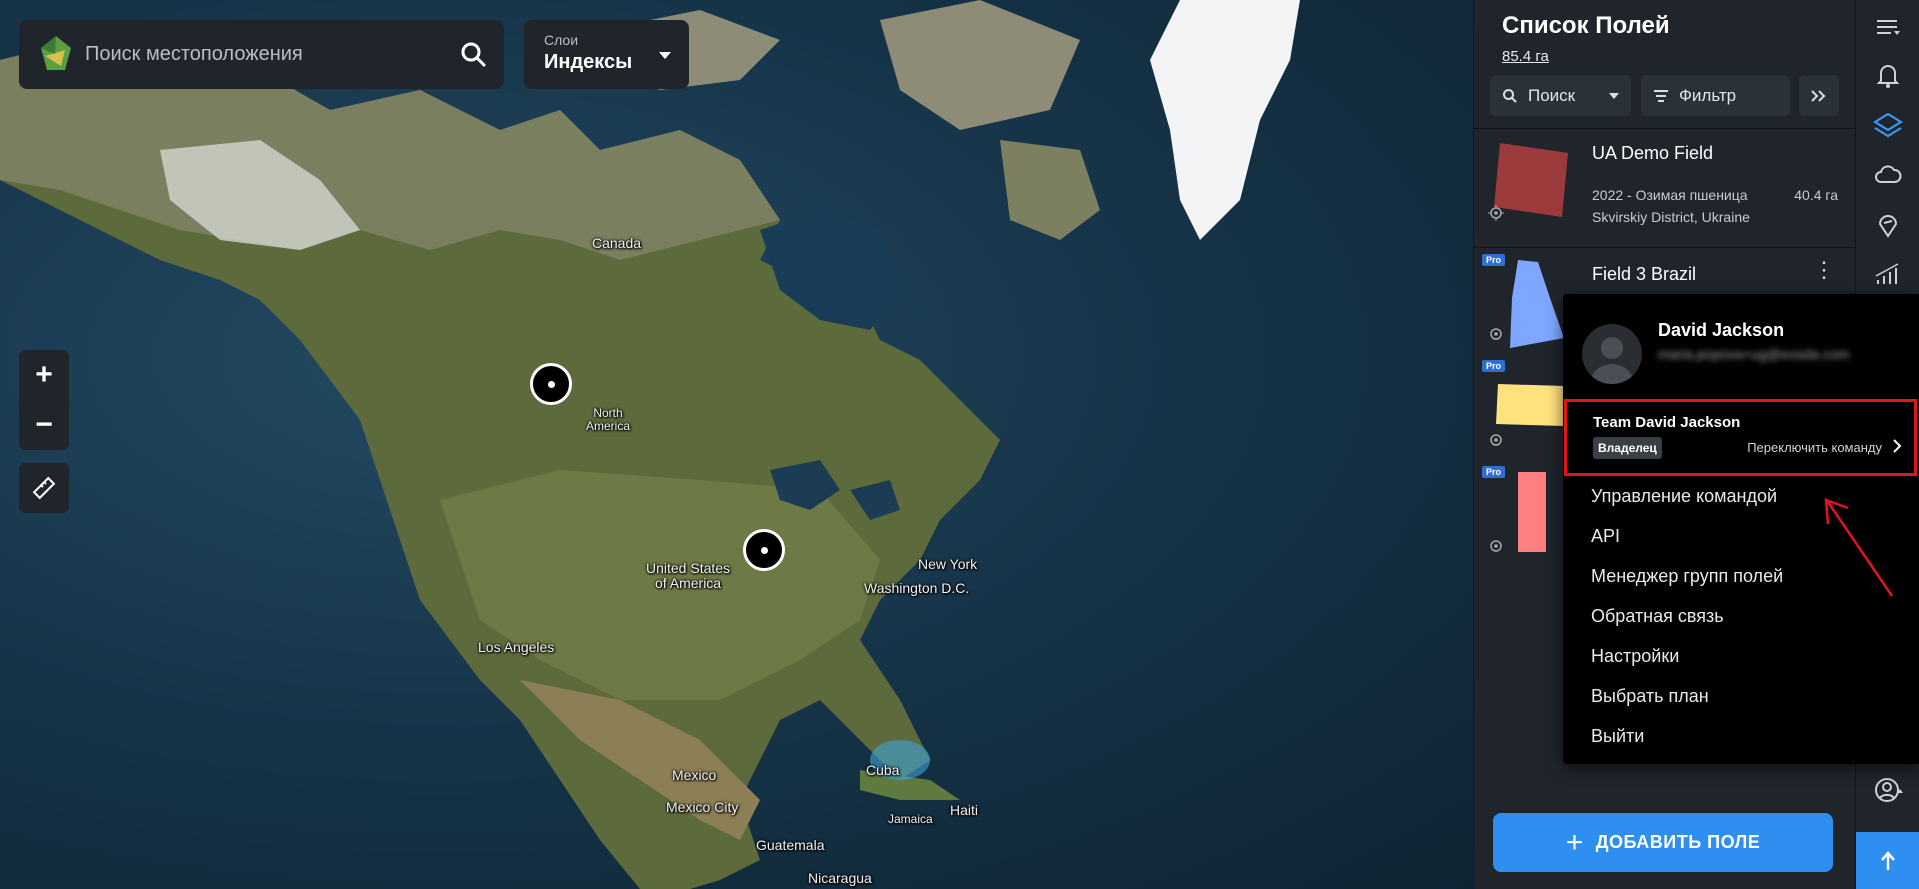 The width and height of the screenshot is (1919, 889). What do you see at coordinates (1612, 360) in the screenshot?
I see `user-silhouette-icon` at bounding box center [1612, 360].